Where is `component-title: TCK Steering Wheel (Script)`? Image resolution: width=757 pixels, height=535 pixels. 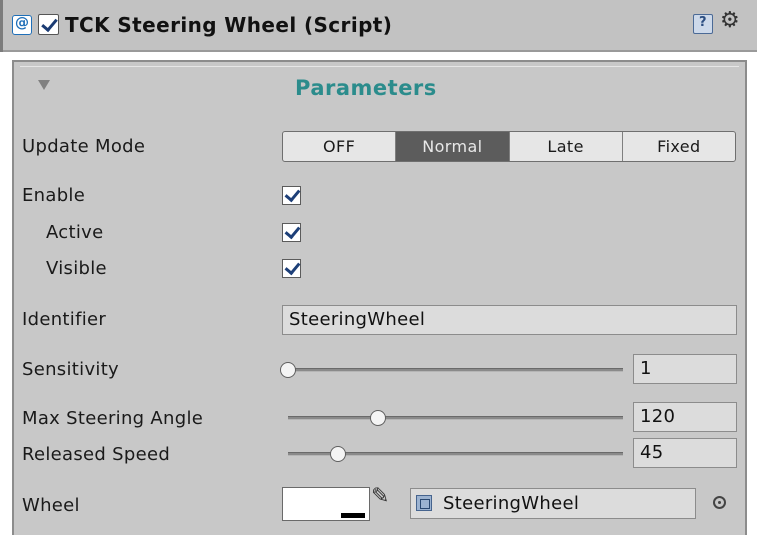 component-title: TCK Steering Wheel (Script) is located at coordinates (228, 25).